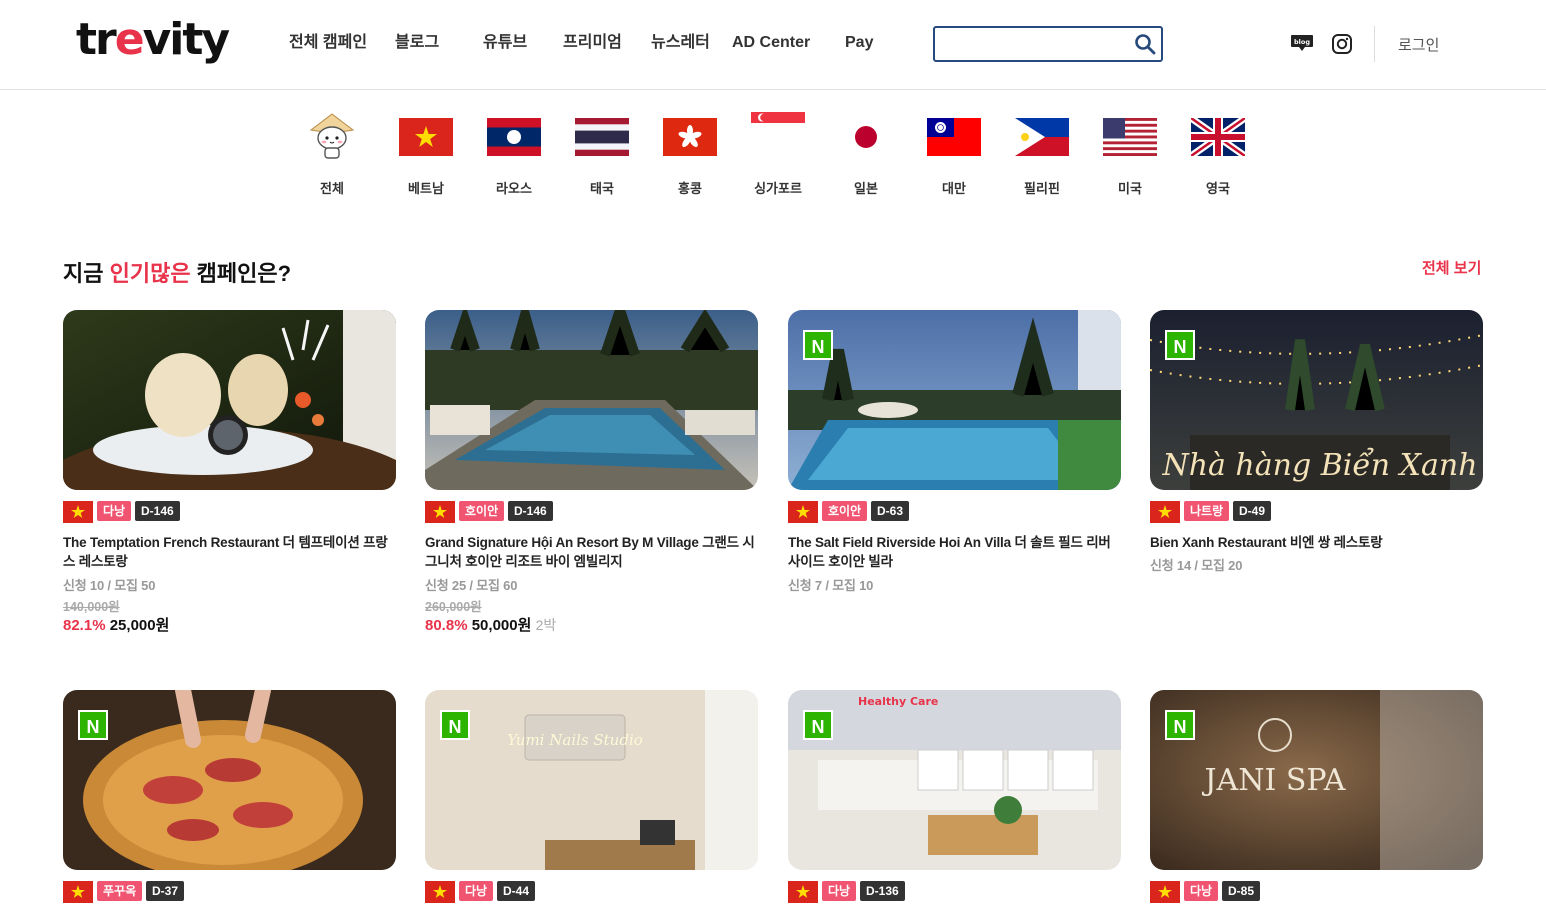 This screenshot has height=908, width=1546. I want to click on country-hongkong: 홍콩, so click(690, 155).